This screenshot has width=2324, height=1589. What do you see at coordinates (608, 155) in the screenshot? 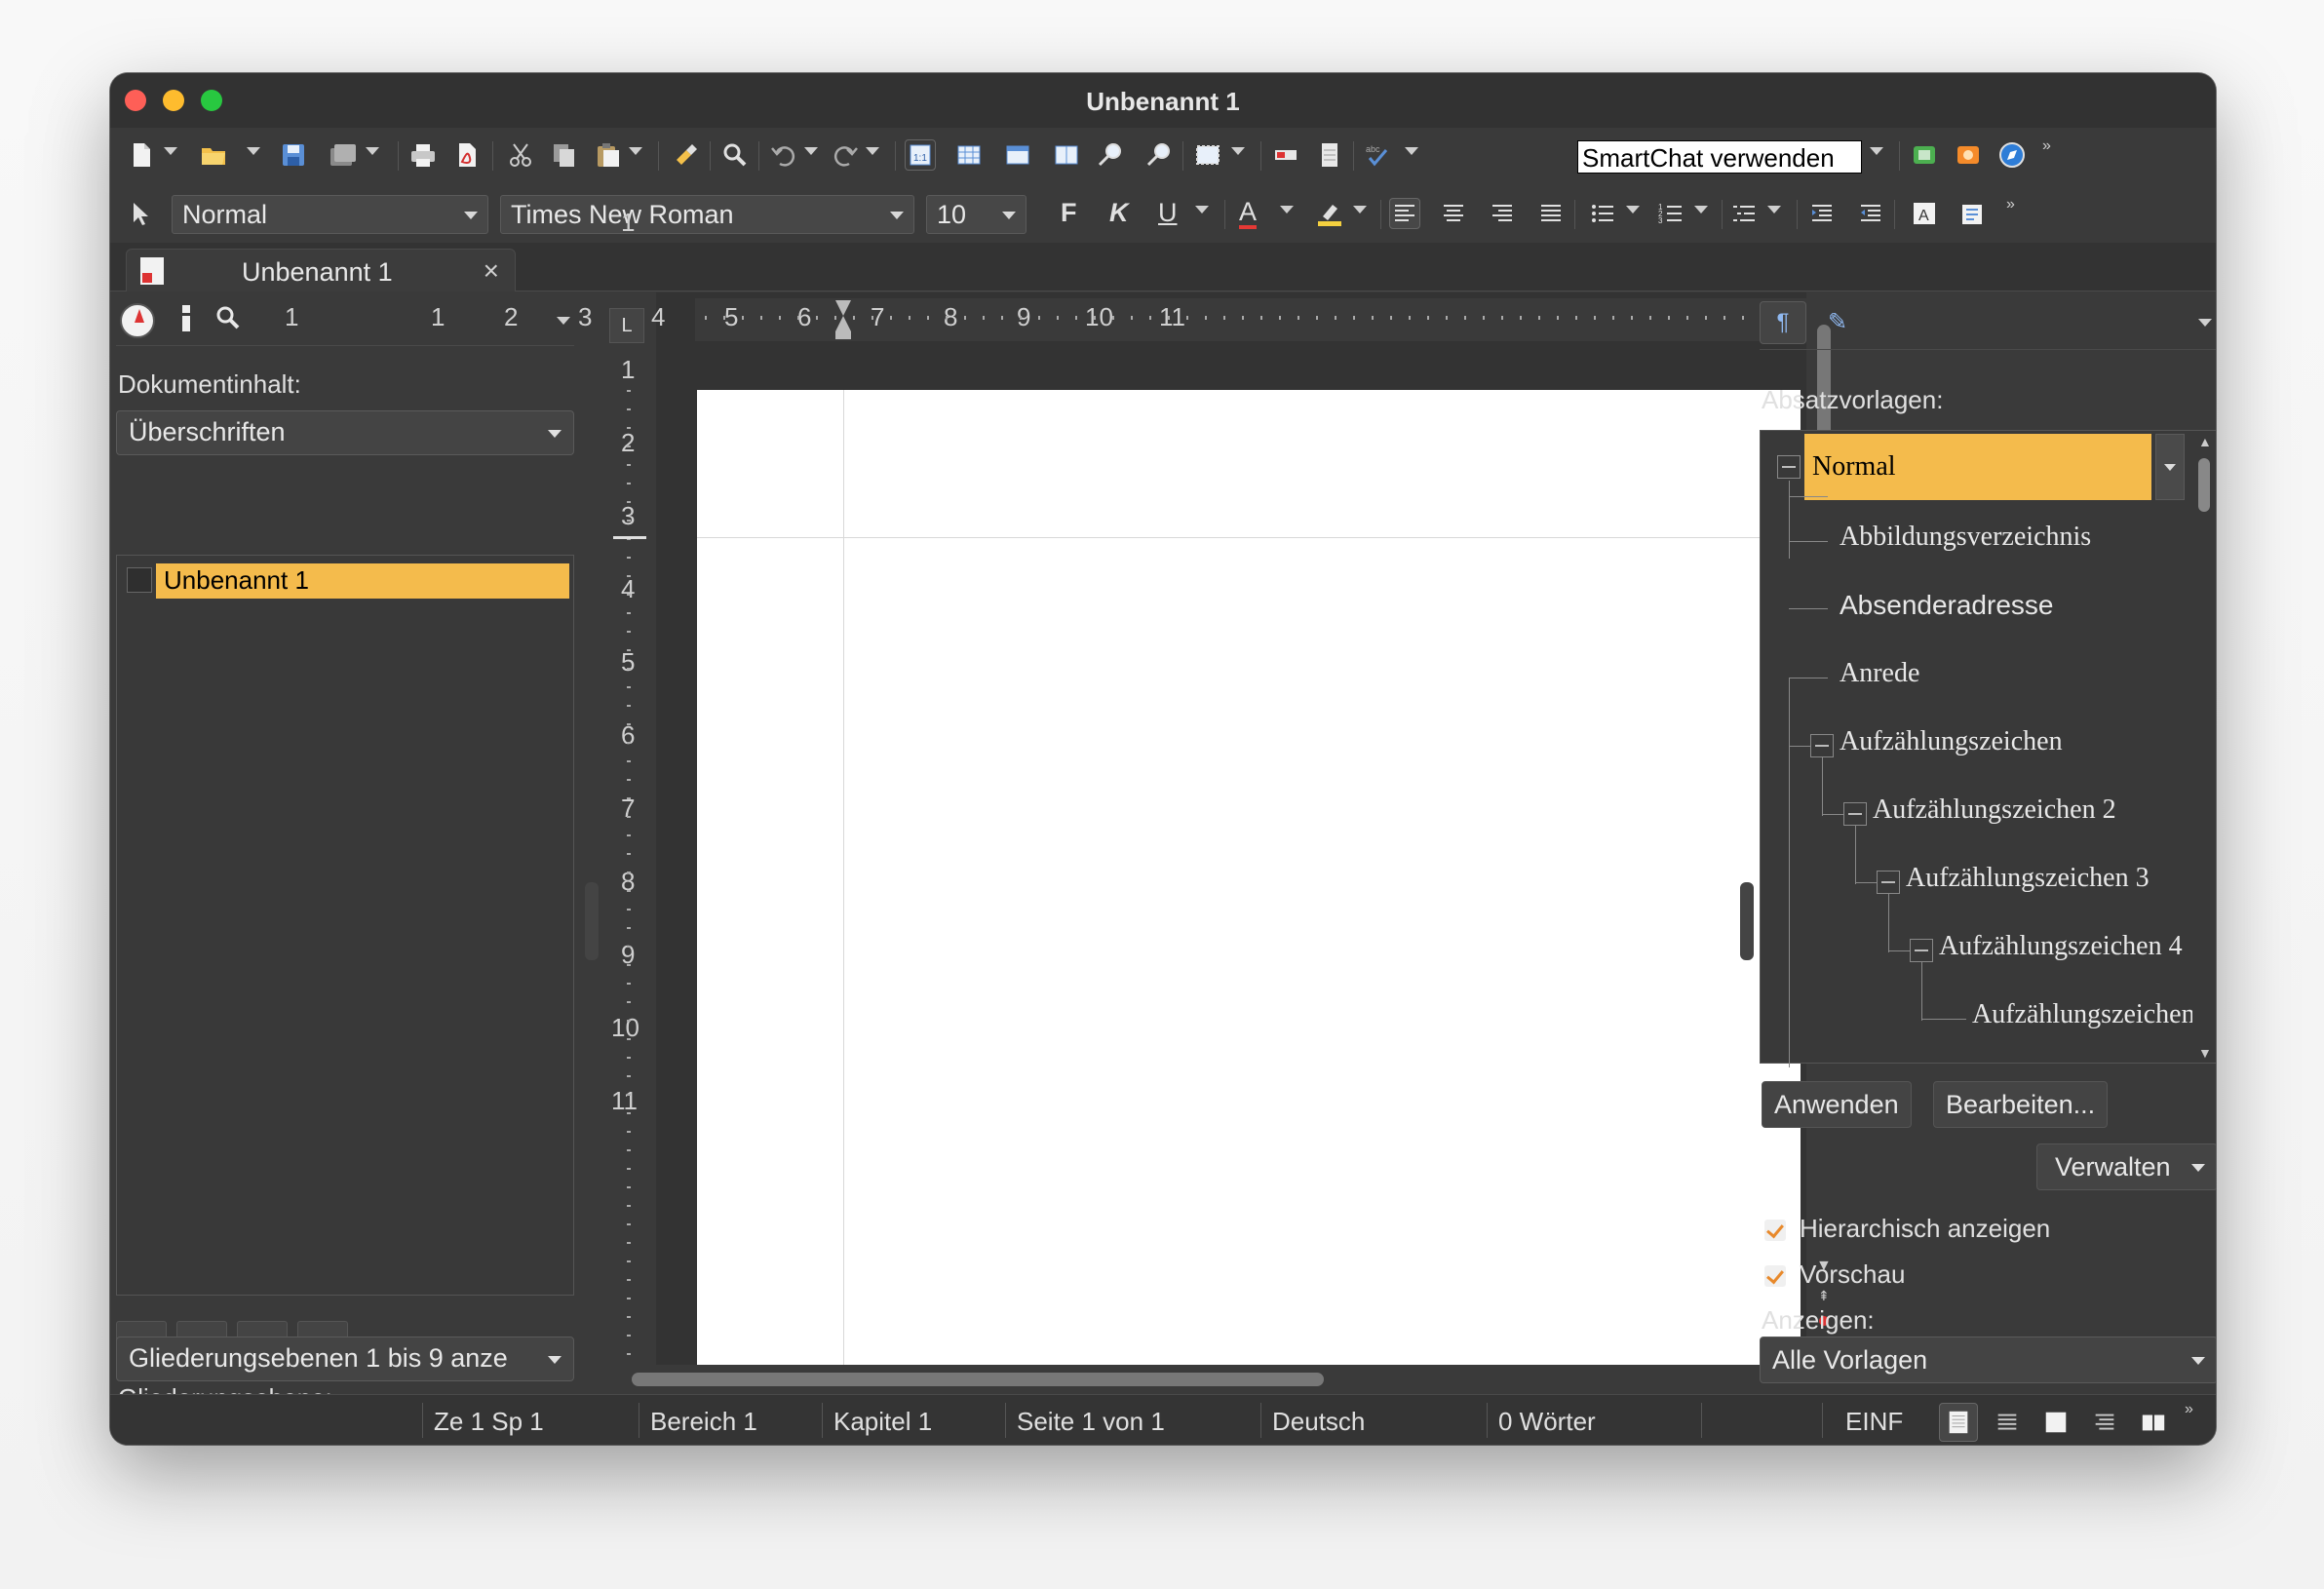
I see `paste-icon` at bounding box center [608, 155].